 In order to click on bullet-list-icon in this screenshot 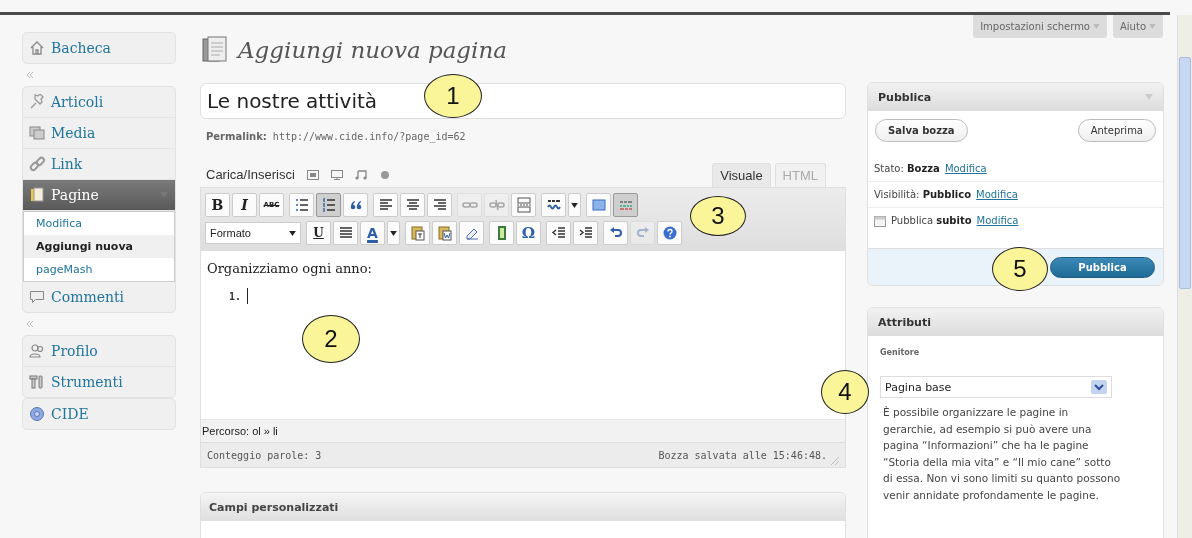, I will do `click(301, 205)`.